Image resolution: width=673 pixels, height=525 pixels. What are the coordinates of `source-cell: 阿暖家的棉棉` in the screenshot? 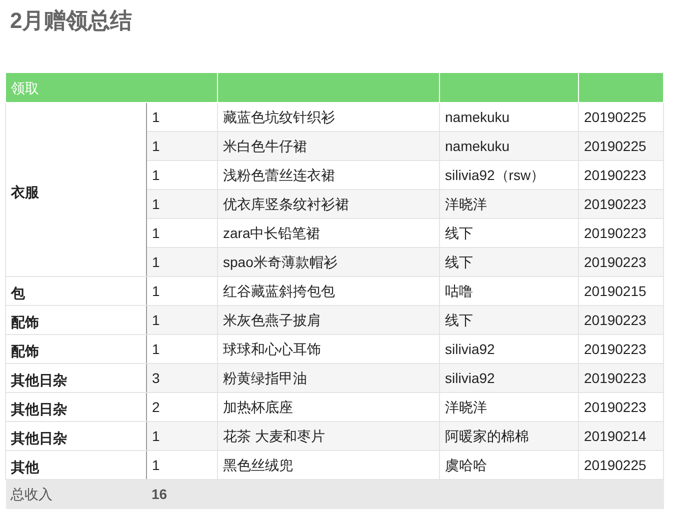 It's located at (509, 436).